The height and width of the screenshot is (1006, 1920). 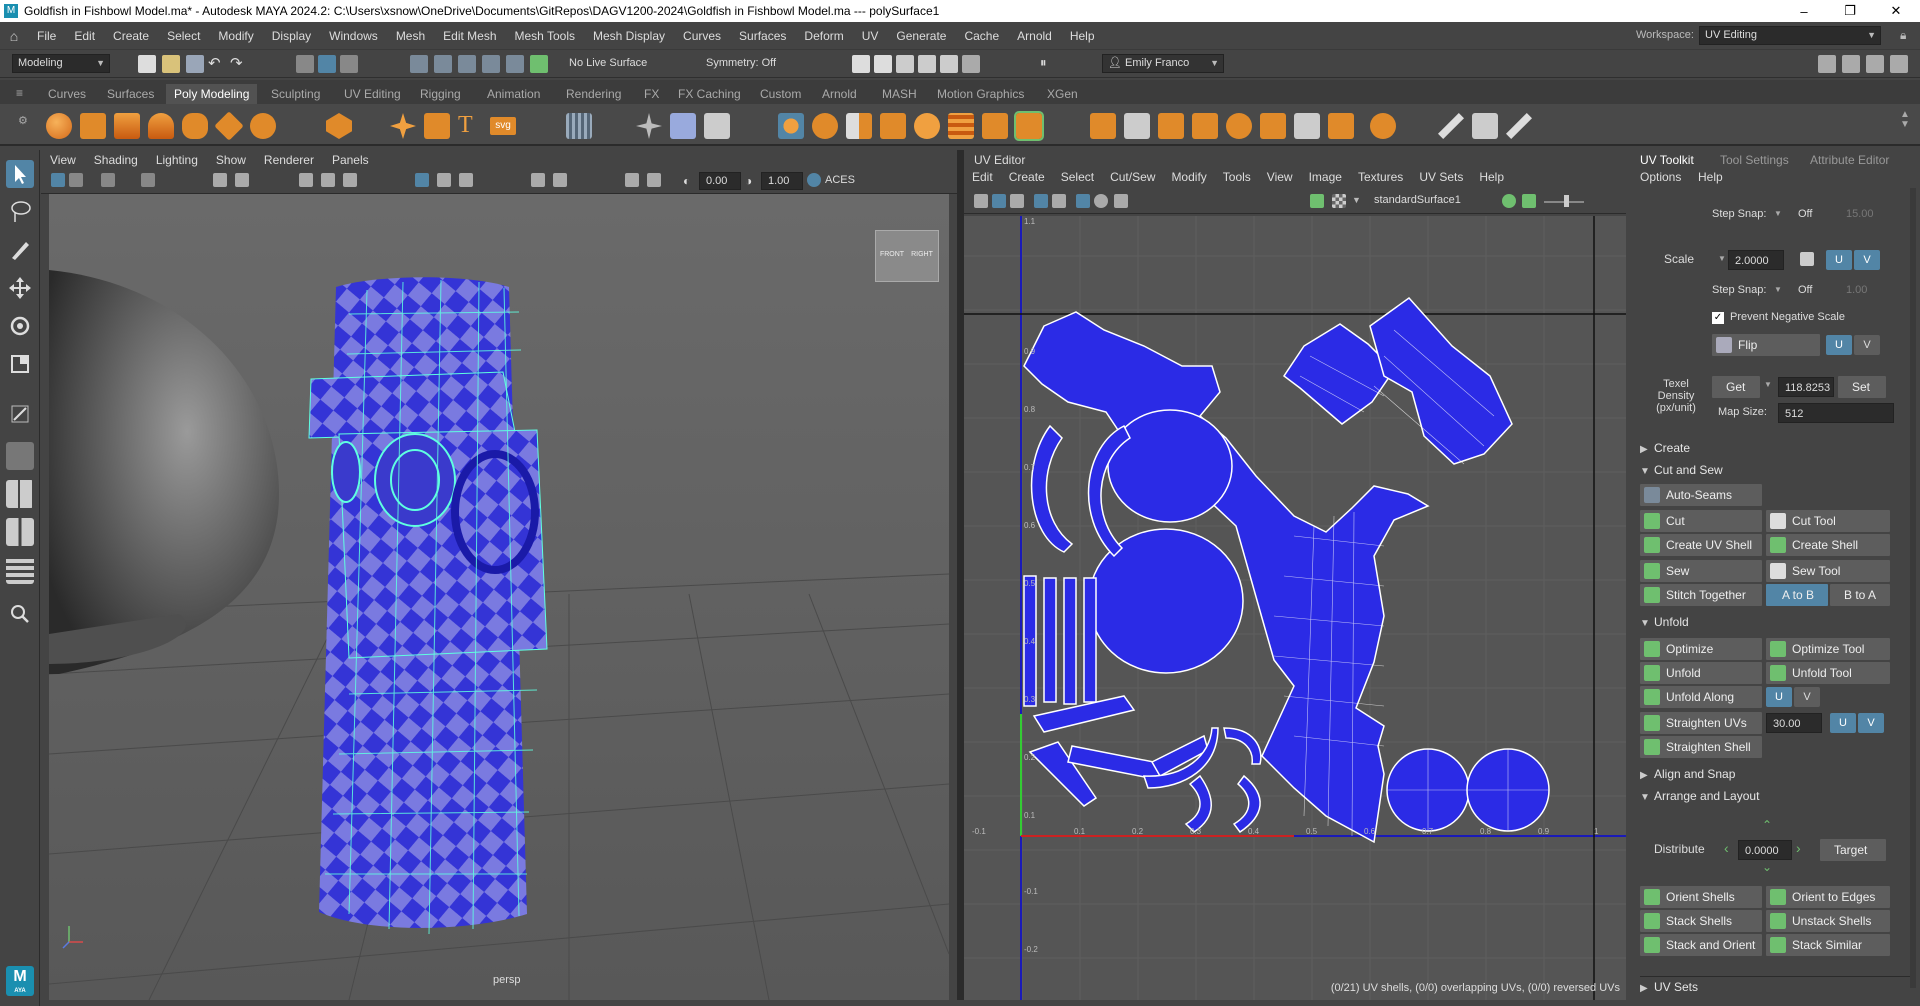 What do you see at coordinates (971, 64) in the screenshot?
I see `render-setup-icon` at bounding box center [971, 64].